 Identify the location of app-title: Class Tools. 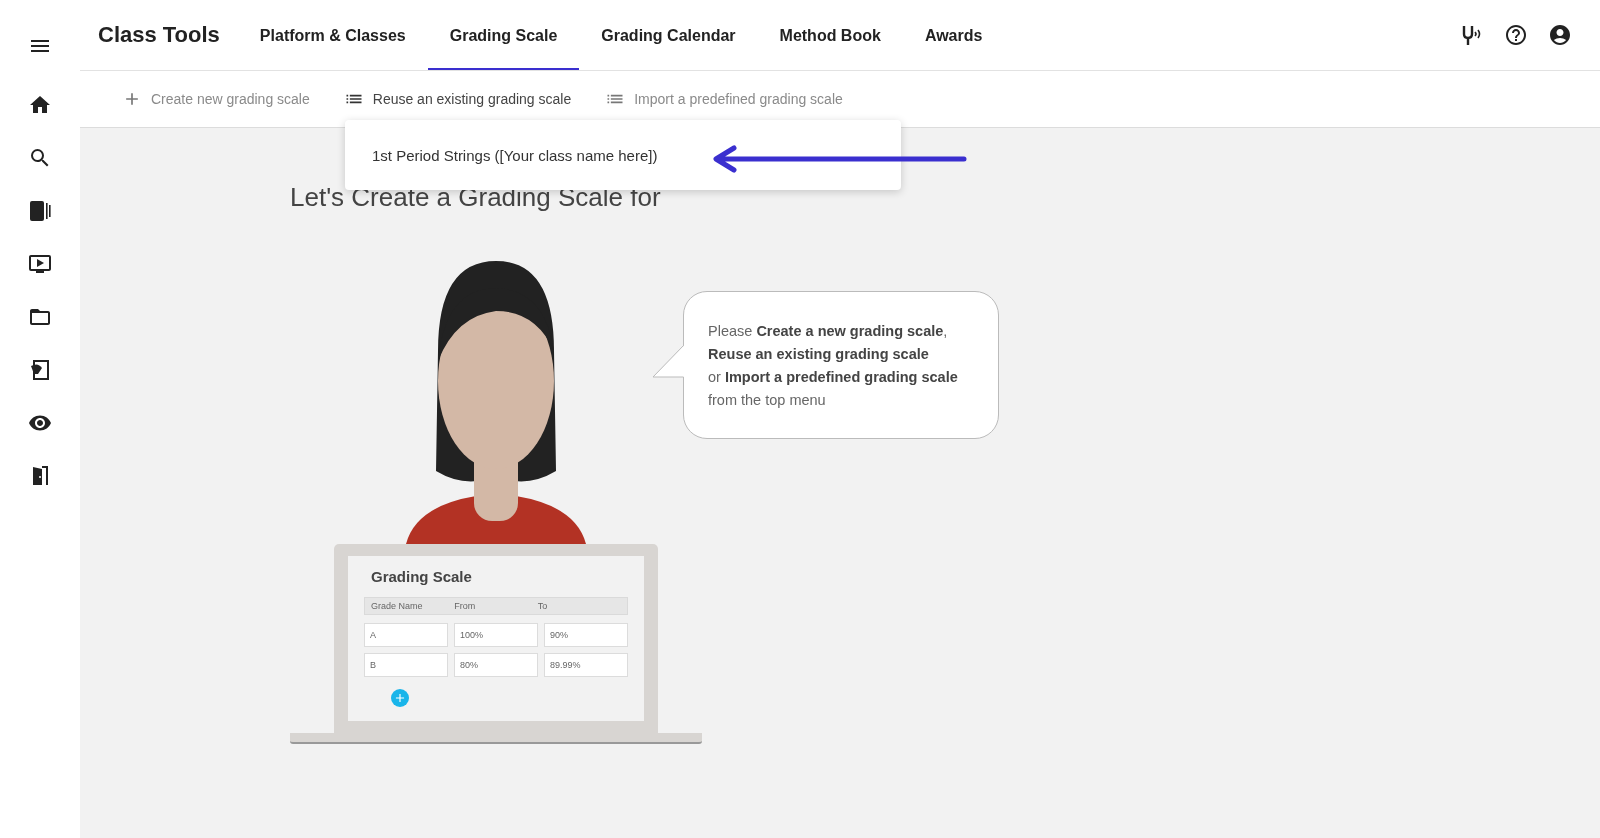
(159, 35).